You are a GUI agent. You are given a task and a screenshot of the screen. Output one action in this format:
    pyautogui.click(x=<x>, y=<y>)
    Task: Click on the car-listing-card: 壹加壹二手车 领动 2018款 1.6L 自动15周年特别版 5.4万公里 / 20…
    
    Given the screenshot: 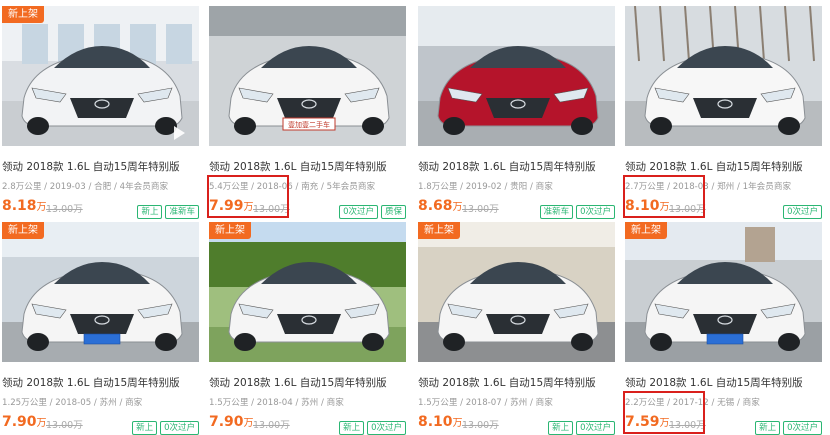 What is the action you would take?
    pyautogui.click(x=306, y=112)
    